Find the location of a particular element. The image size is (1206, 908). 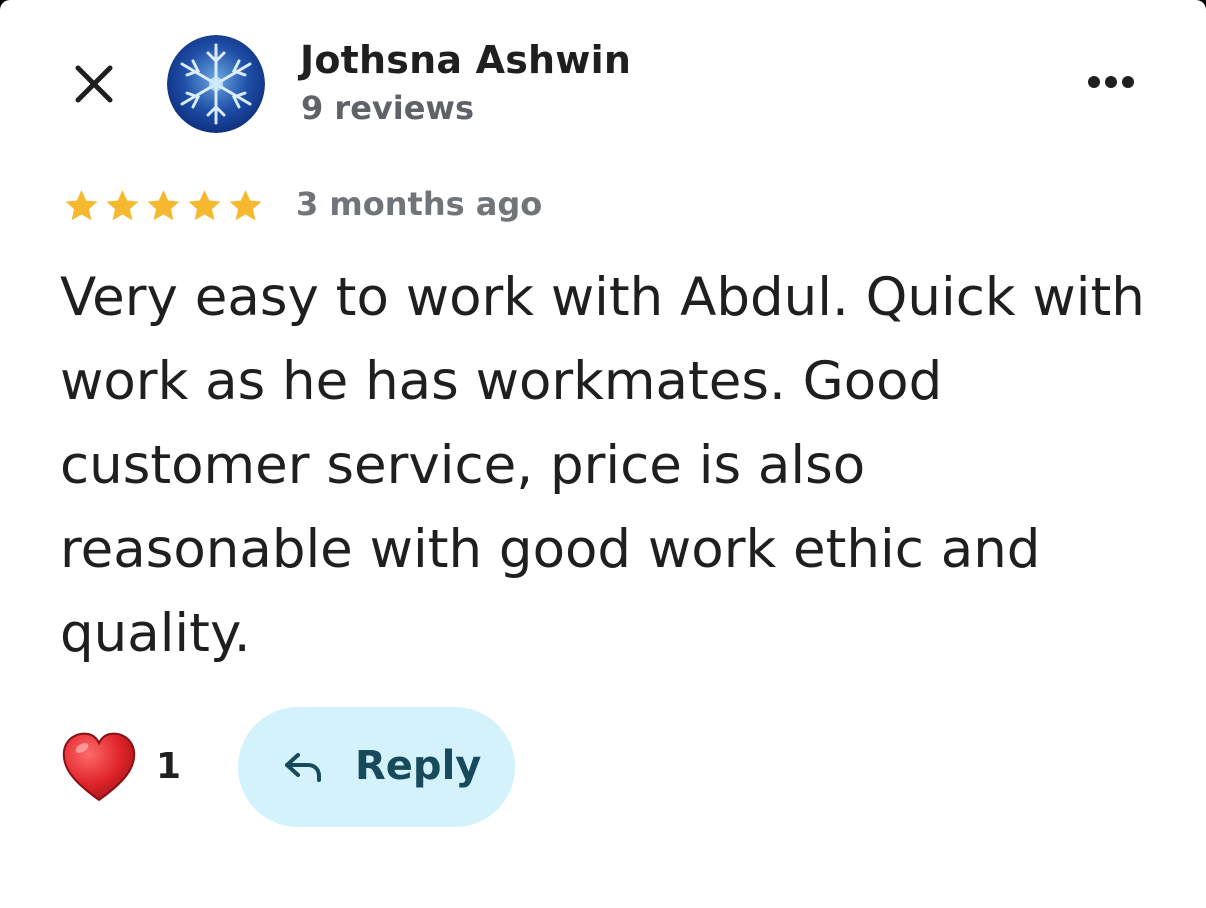

close-button is located at coordinates (94, 84).